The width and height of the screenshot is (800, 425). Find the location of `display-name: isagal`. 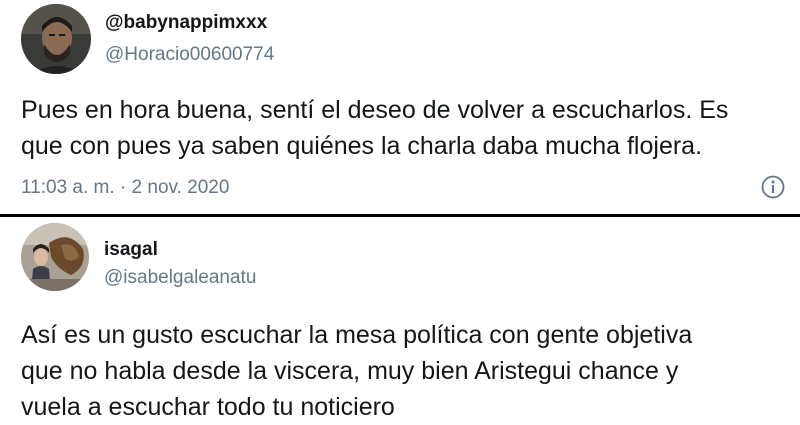

display-name: isagal is located at coordinates (131, 250).